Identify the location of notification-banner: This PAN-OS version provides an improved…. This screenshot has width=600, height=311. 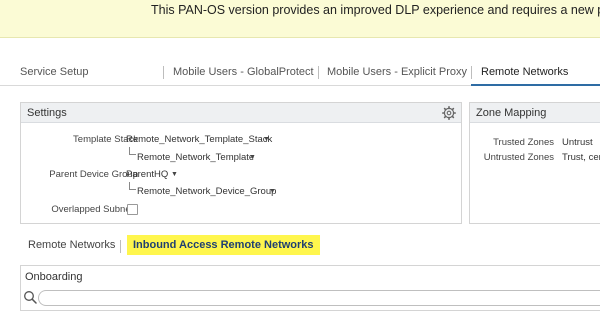
(300, 19).